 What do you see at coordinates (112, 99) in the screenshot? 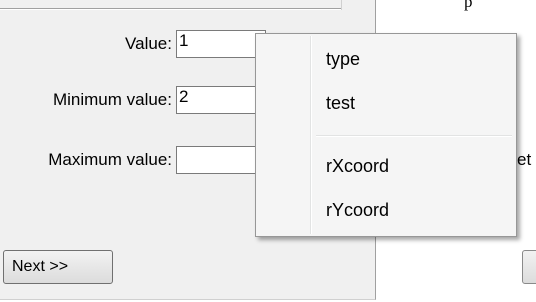
I see `minimum-value-label: Minimum value:` at bounding box center [112, 99].